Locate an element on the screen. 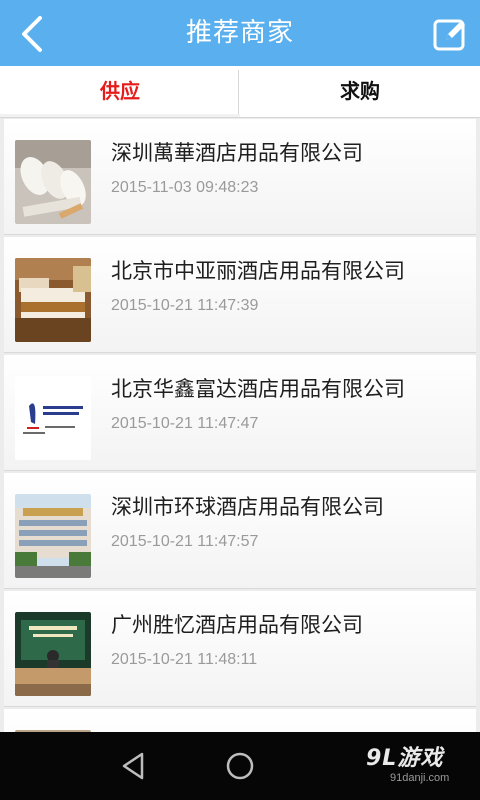 The width and height of the screenshot is (480, 800). page-title: 推荐商家 is located at coordinates (239, 33).